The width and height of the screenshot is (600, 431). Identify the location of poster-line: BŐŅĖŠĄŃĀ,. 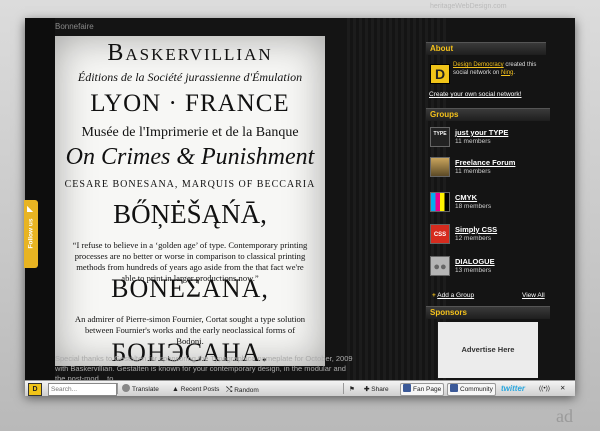
(190, 214).